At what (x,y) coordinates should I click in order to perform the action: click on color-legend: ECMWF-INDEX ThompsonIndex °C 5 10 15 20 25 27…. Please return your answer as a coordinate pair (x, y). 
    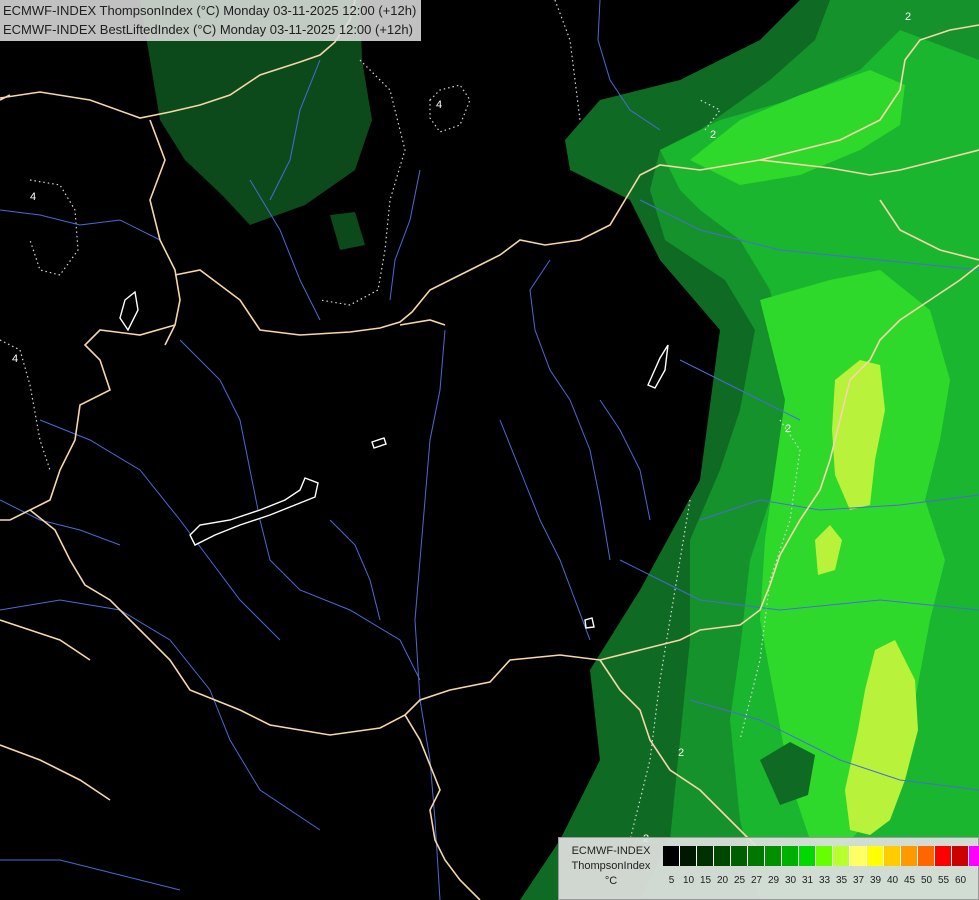
    Looking at the image, I should click on (768, 868).